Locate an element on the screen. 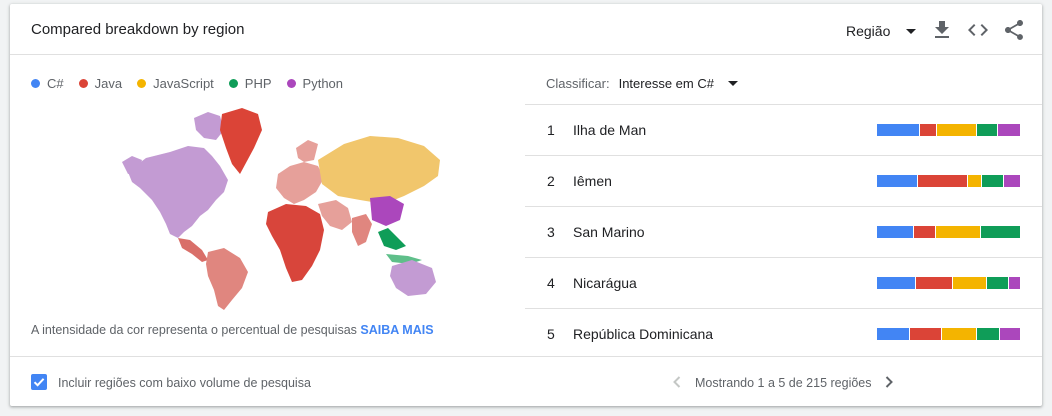  region-name: San Marino is located at coordinates (609, 232).